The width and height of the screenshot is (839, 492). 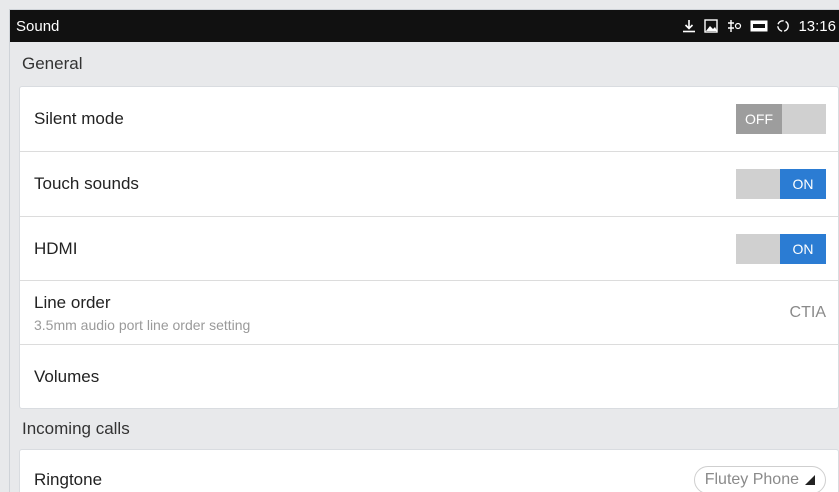 What do you see at coordinates (751, 479) in the screenshot?
I see `ringtone-selected-value: Flutey Phone` at bounding box center [751, 479].